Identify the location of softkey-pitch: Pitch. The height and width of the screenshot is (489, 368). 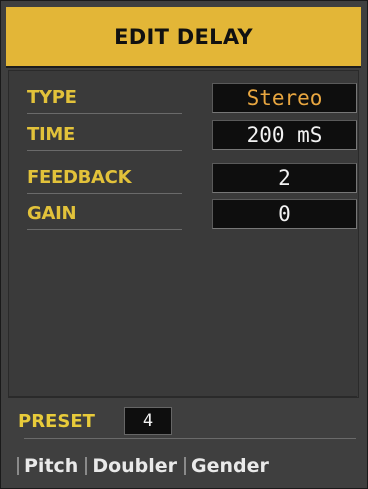
(47, 466).